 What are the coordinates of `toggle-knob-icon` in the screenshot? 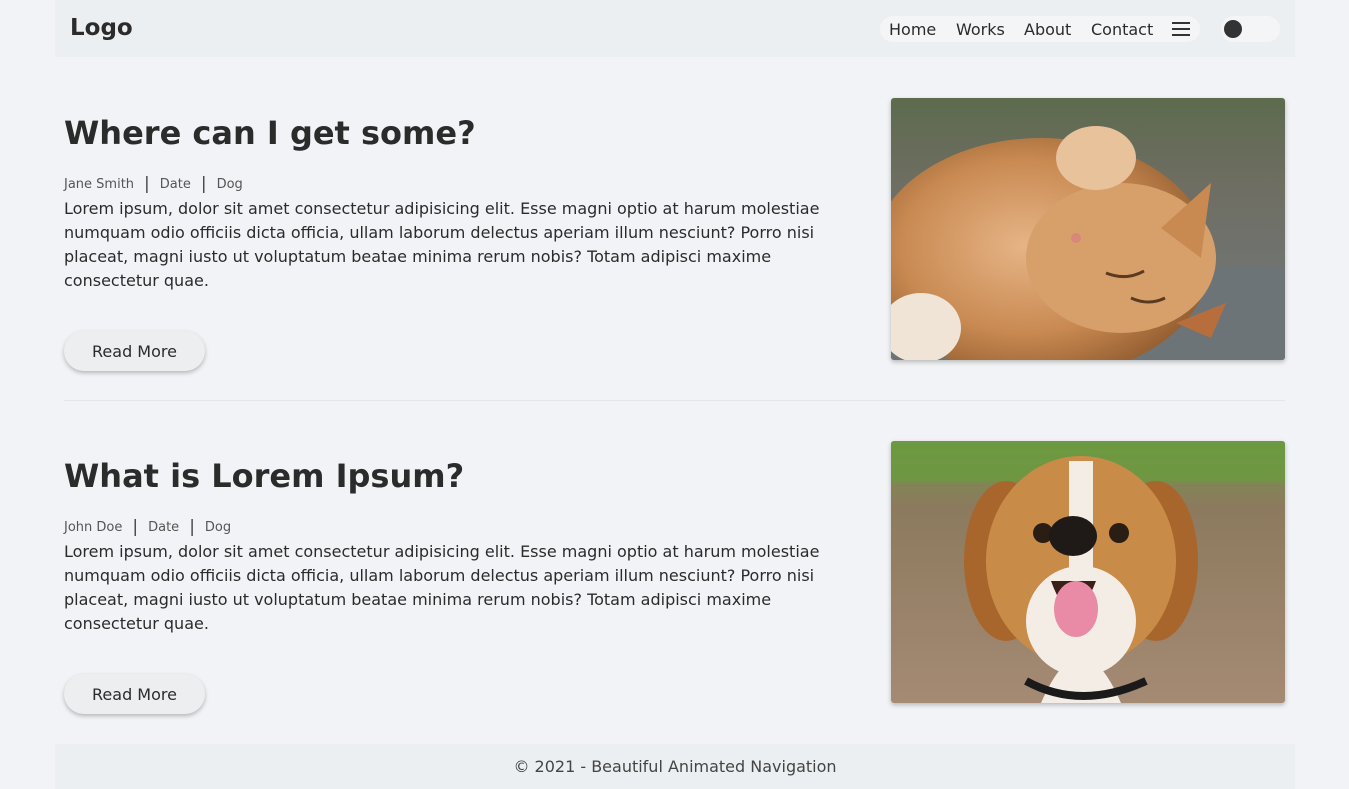 It's located at (1233, 29).